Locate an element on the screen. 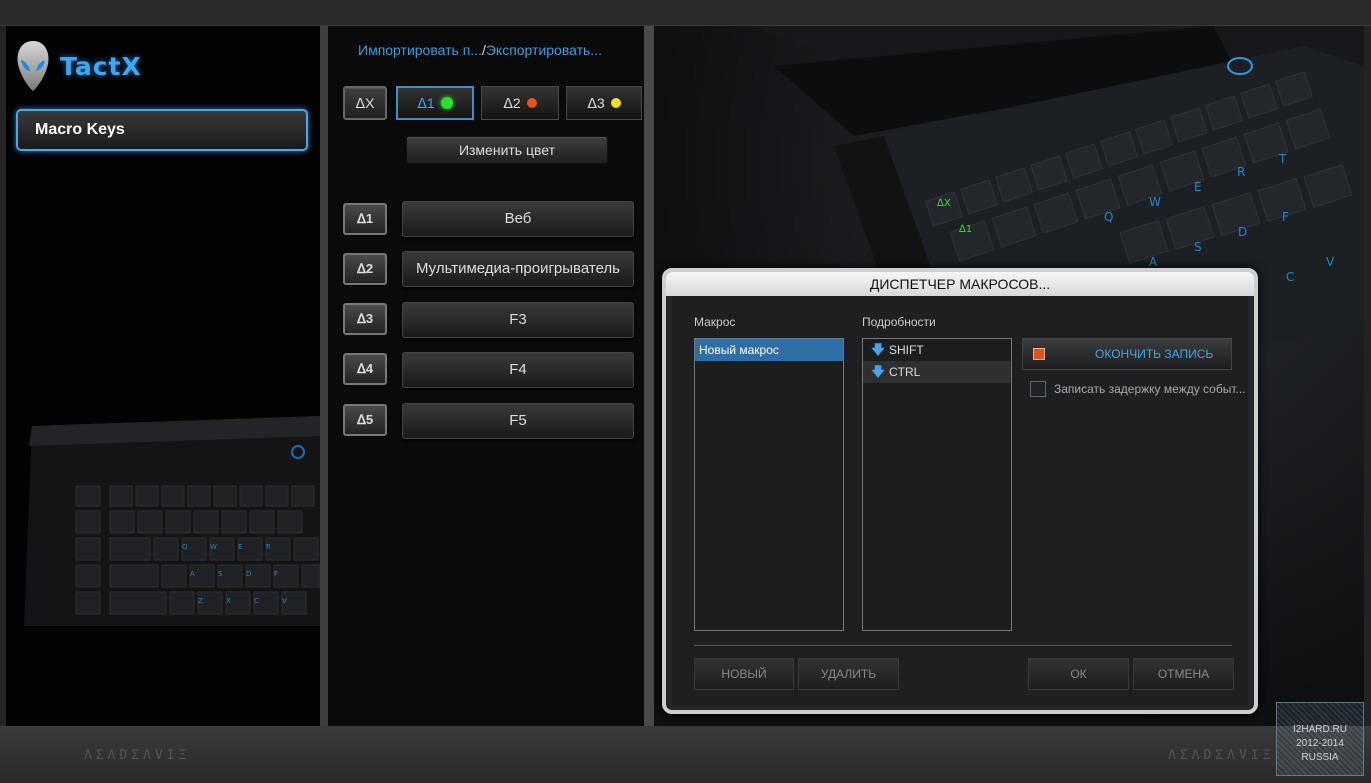 The image size is (1371, 783). cancel-button: ОТМЕНА is located at coordinates (1183, 674).